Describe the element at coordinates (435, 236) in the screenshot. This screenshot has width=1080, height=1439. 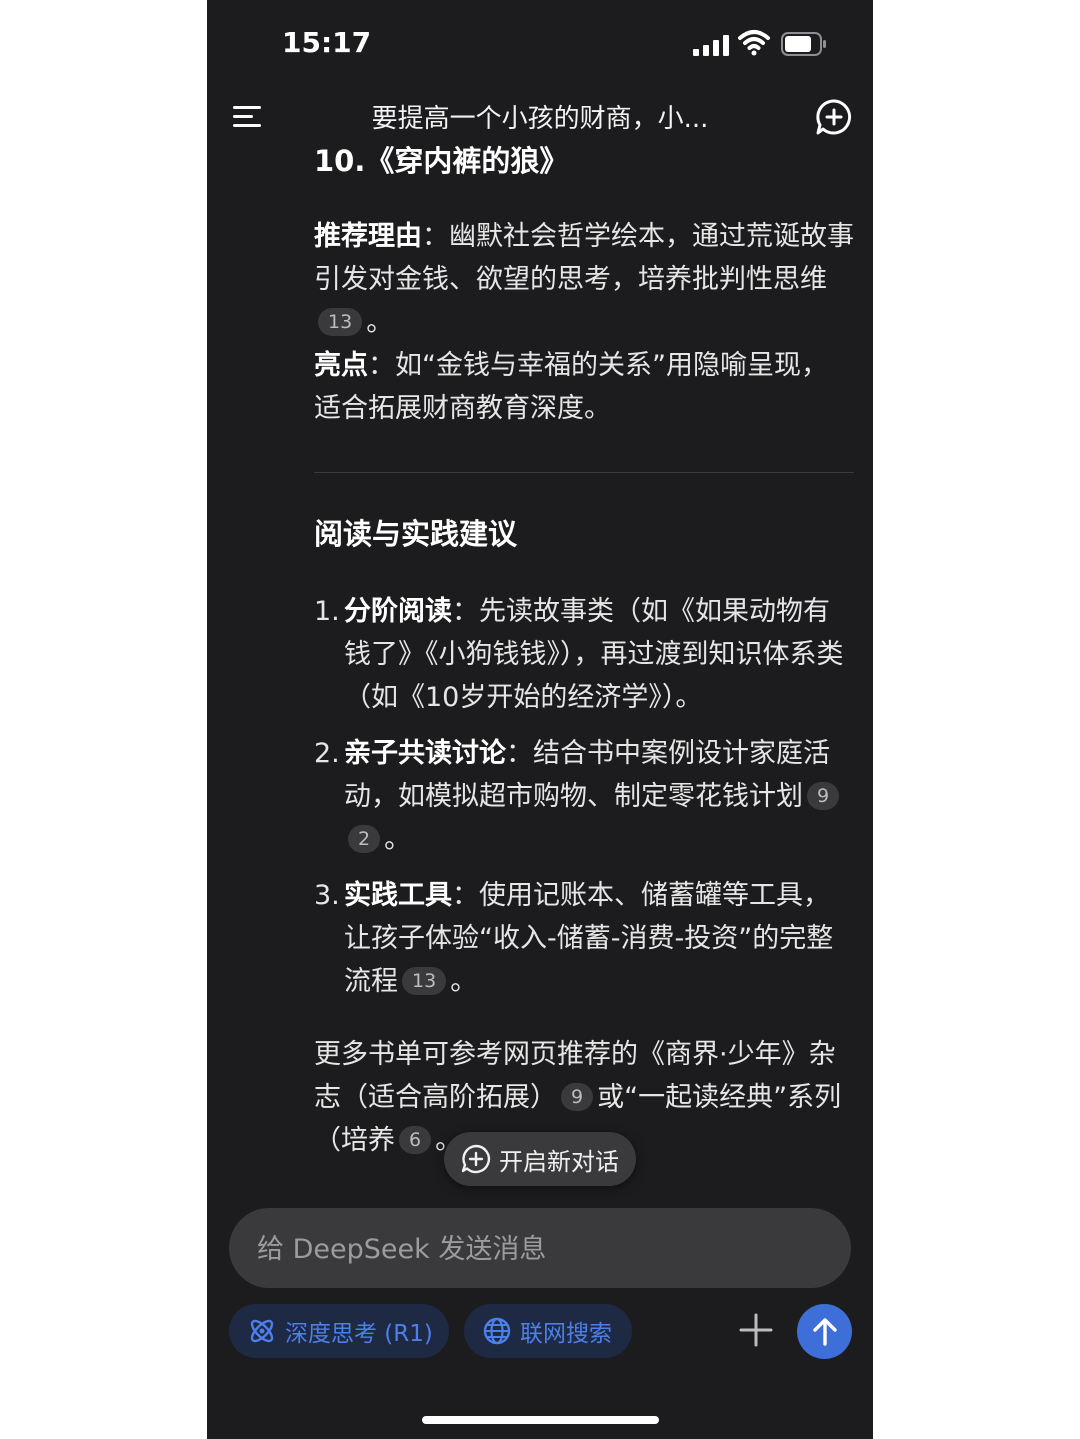
I see `reason-colon: ：` at that location.